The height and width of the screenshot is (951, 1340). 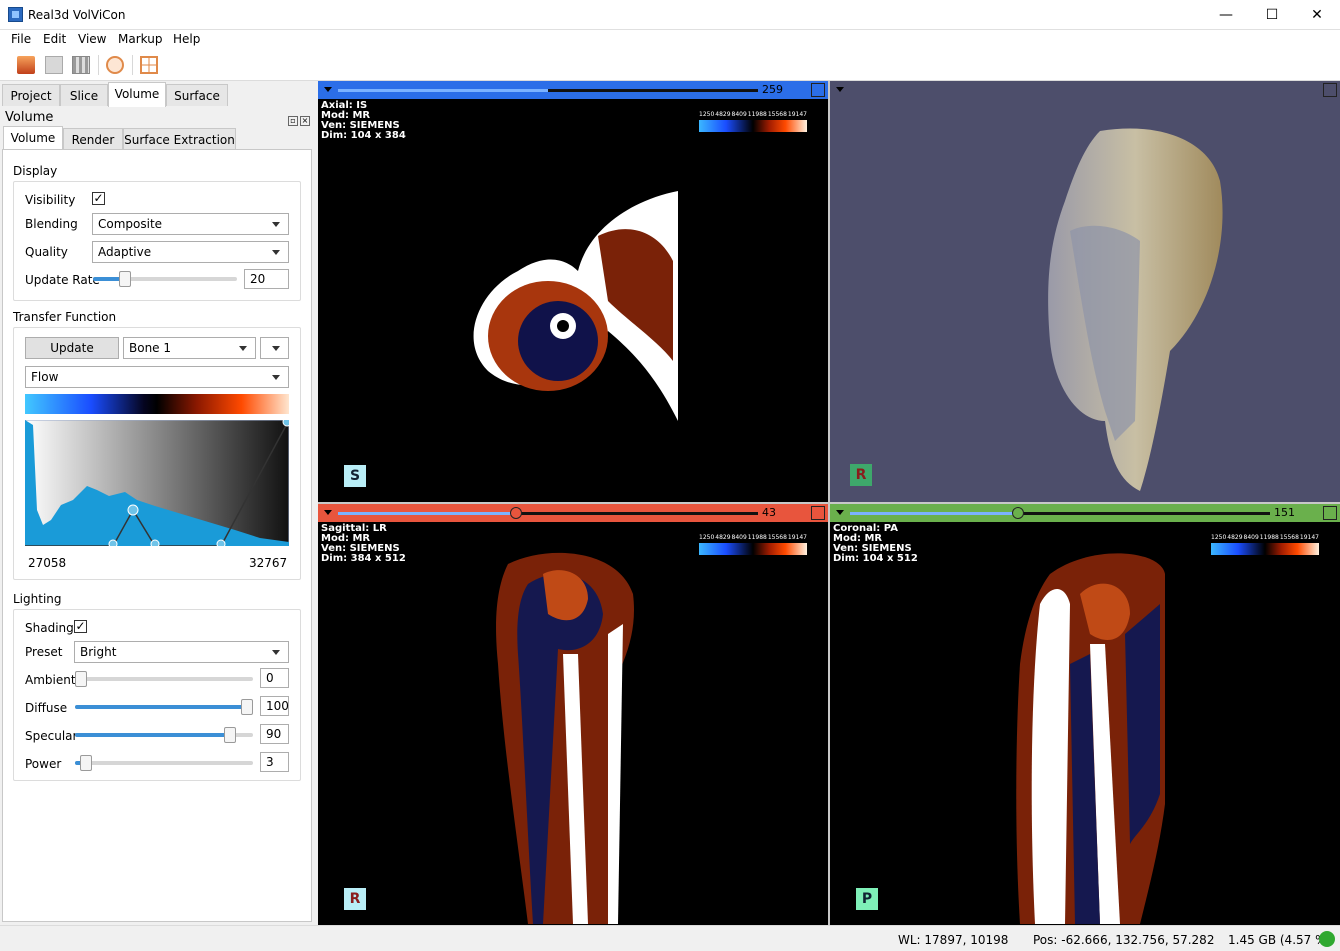 I want to click on open-icon, so click(x=26, y=65).